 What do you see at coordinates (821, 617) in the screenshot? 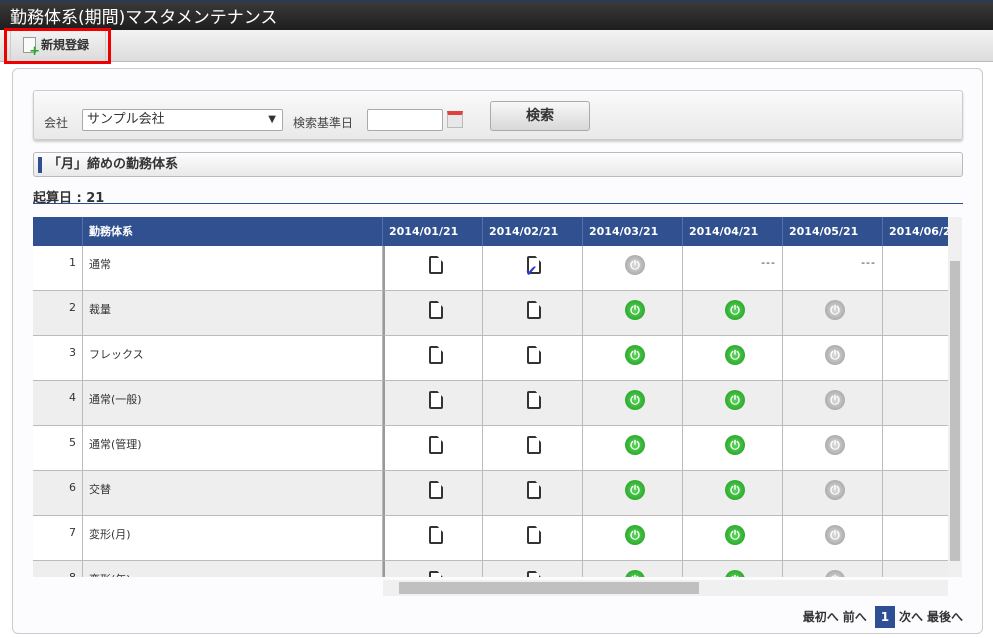
I see `first-page-link: 最初へ` at bounding box center [821, 617].